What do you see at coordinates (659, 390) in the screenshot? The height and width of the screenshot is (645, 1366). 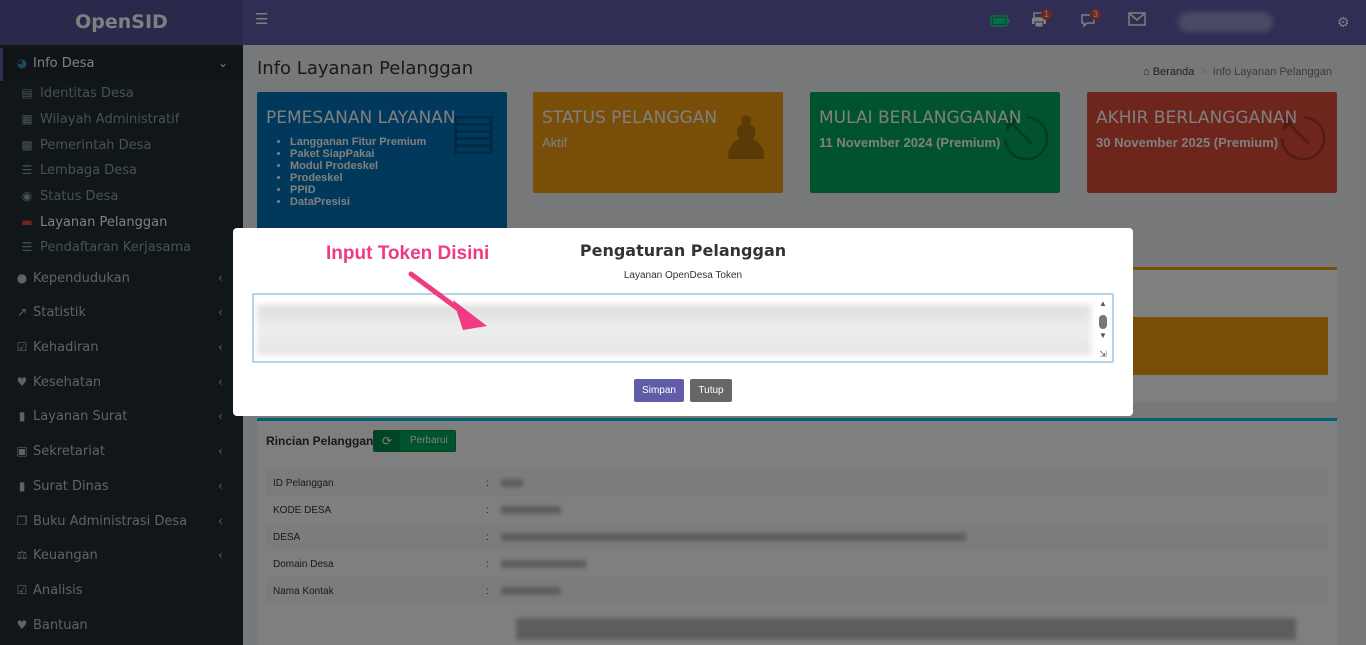 I see `save-button: Simpan` at bounding box center [659, 390].